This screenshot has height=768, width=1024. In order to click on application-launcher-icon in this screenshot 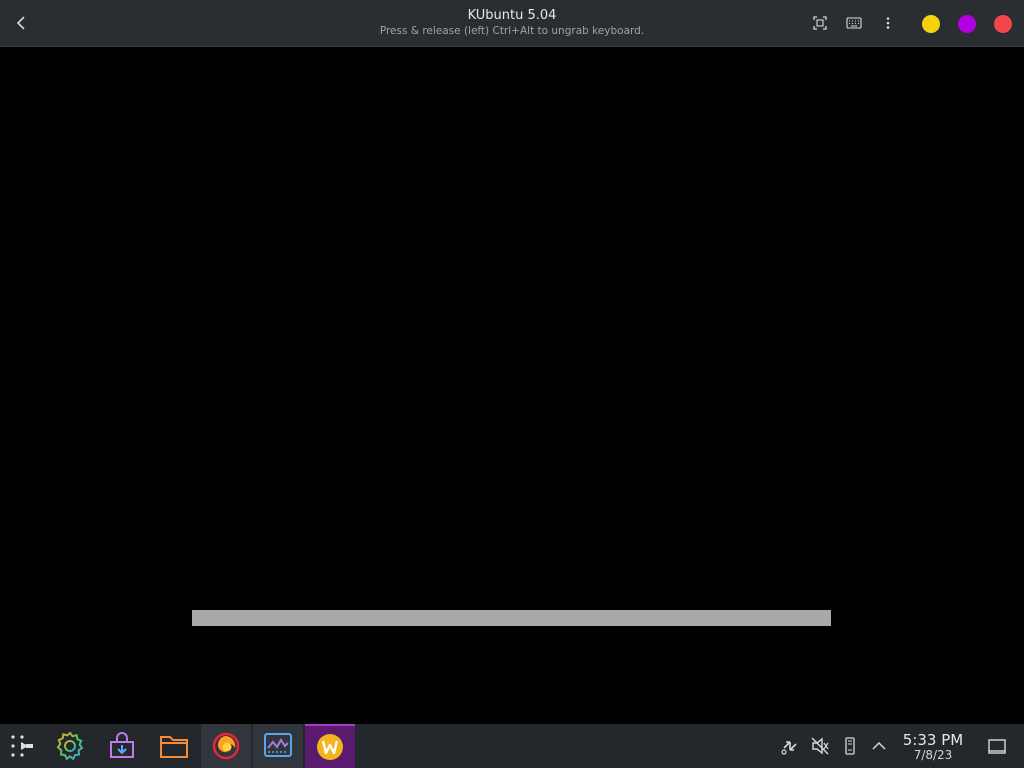, I will do `click(22, 746)`.